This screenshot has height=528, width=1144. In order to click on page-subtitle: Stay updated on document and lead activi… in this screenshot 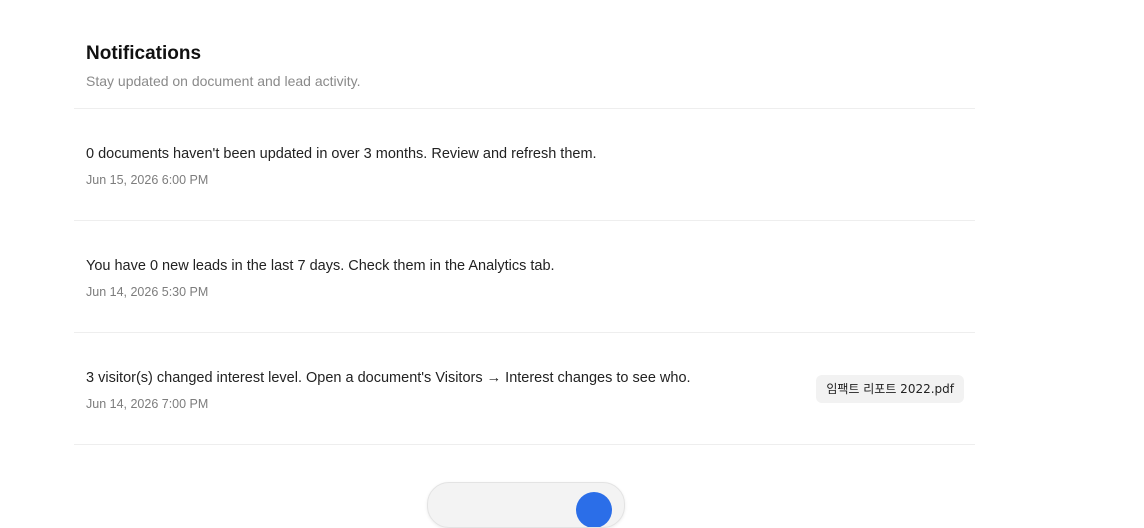, I will do `click(223, 81)`.